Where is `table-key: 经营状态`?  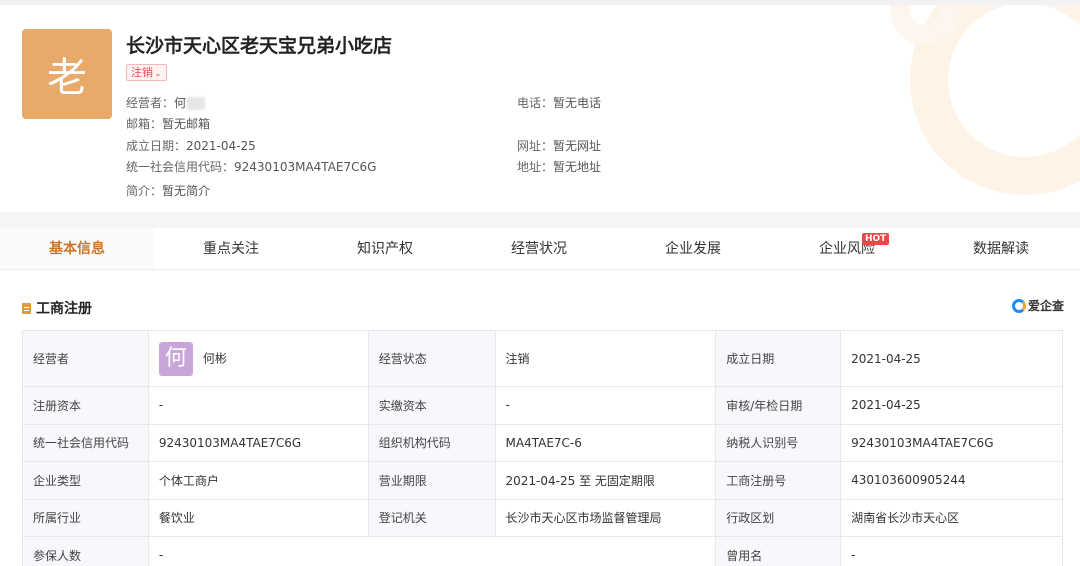
table-key: 经营状态 is located at coordinates (431, 358).